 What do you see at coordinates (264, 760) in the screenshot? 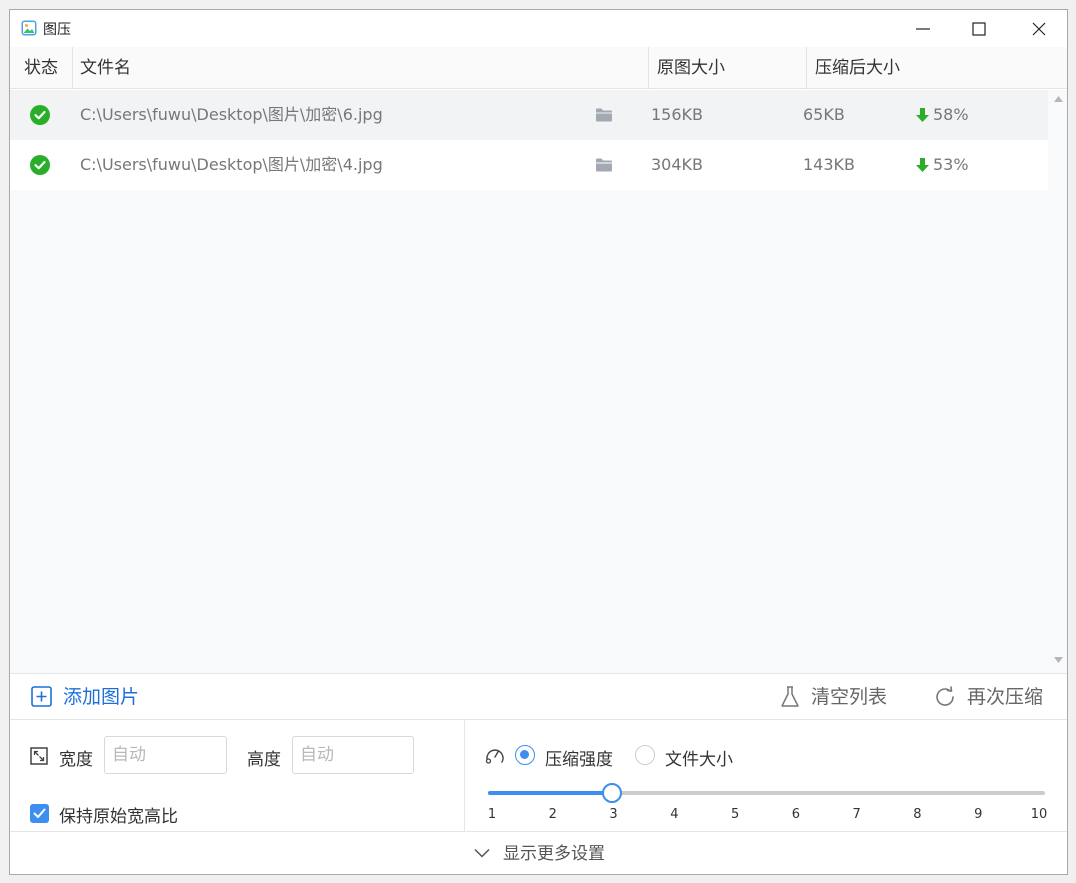
I see `height-label: 高度` at bounding box center [264, 760].